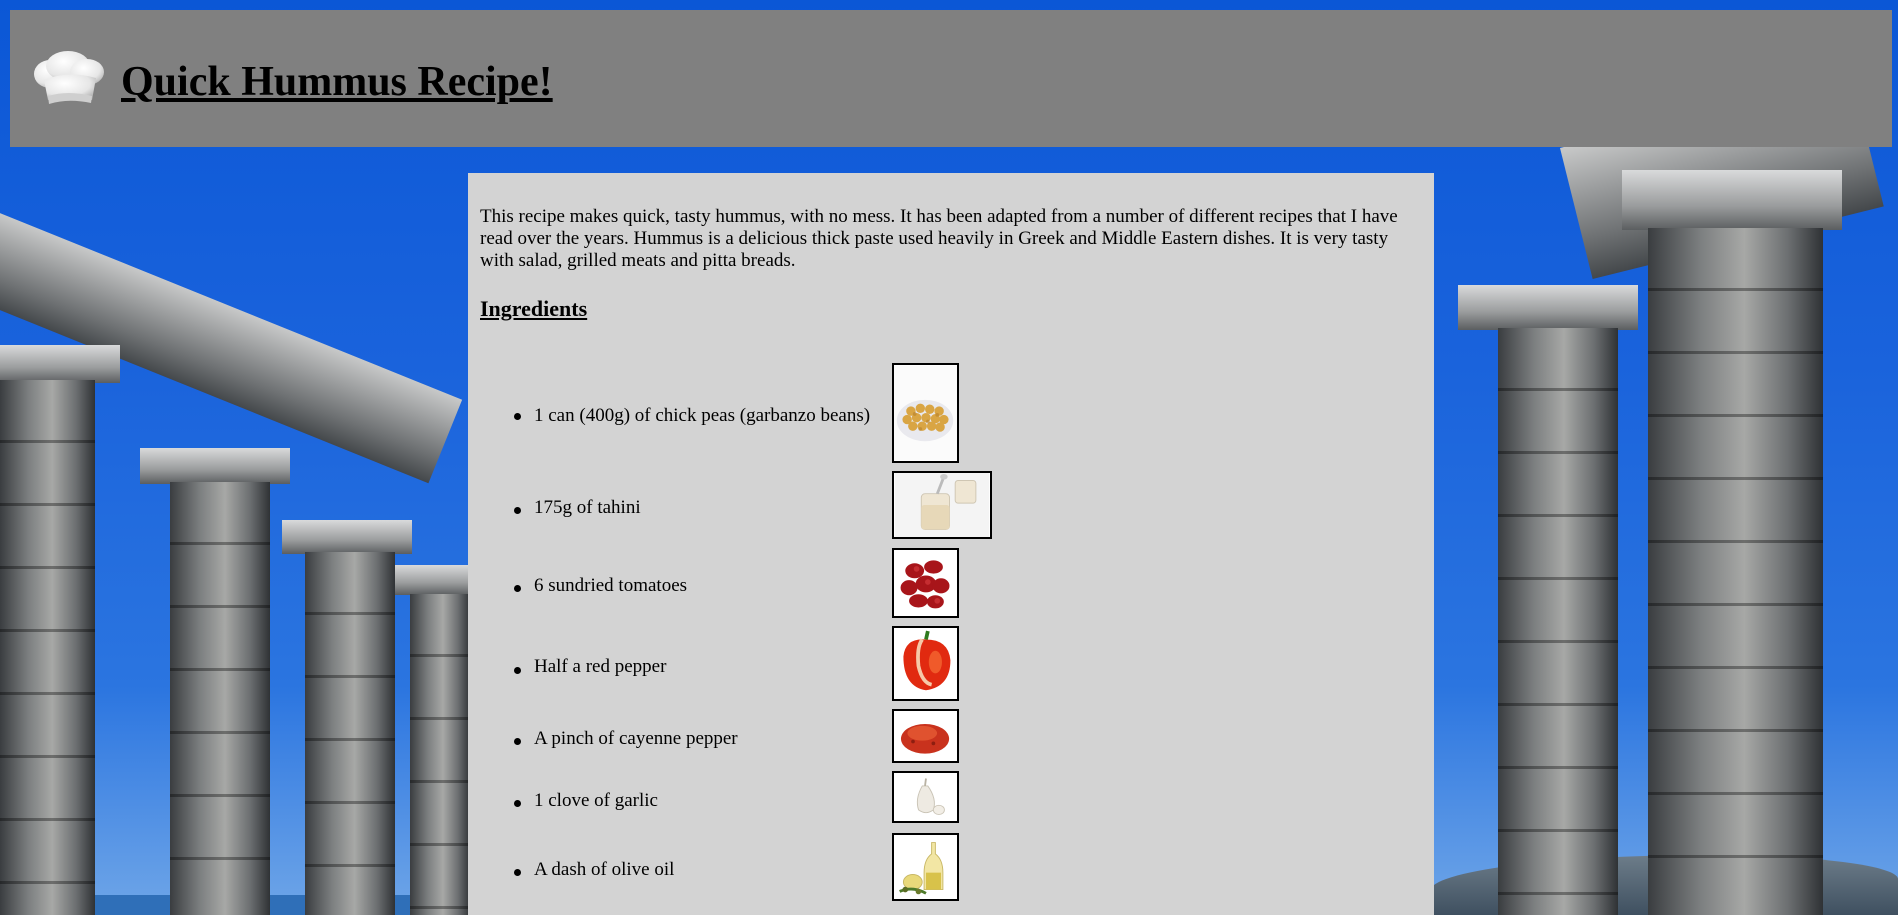  Describe the element at coordinates (925, 736) in the screenshot. I see `cayenne-pepper-photo-icon` at that location.